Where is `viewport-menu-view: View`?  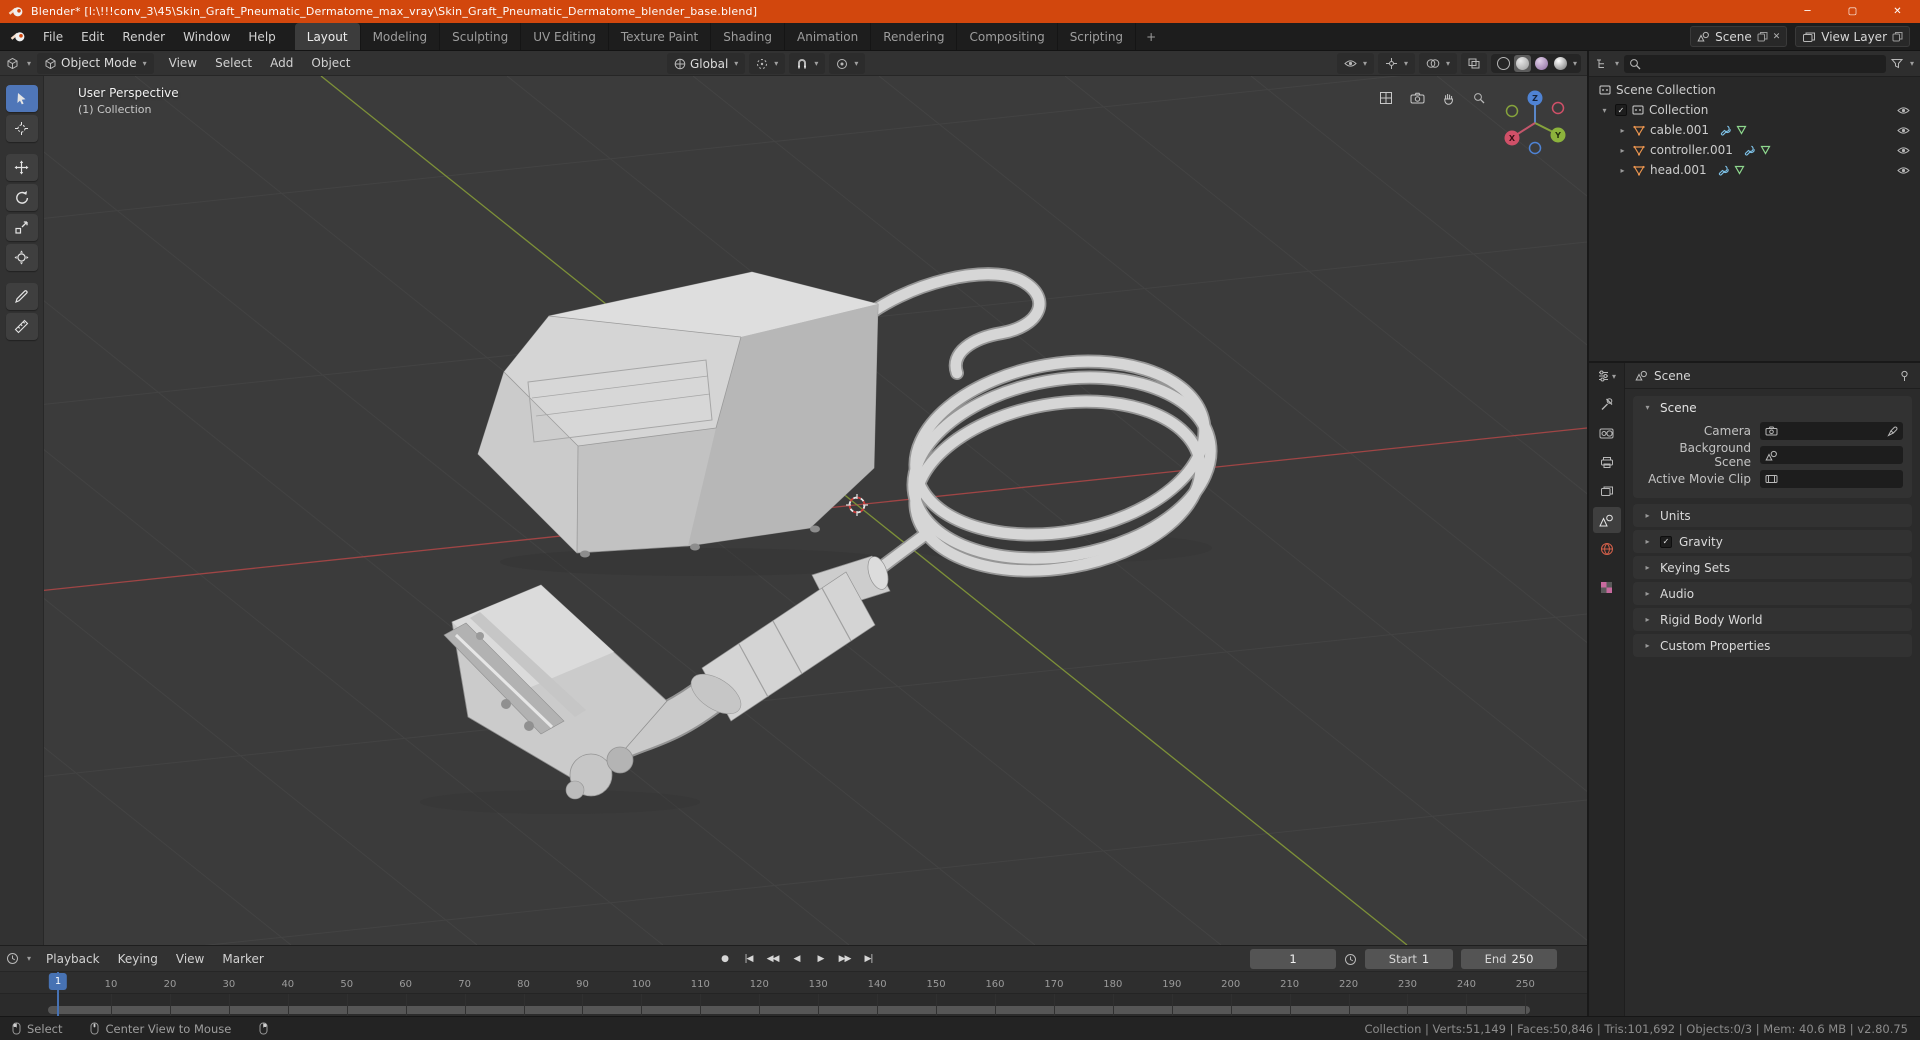 viewport-menu-view: View is located at coordinates (183, 63).